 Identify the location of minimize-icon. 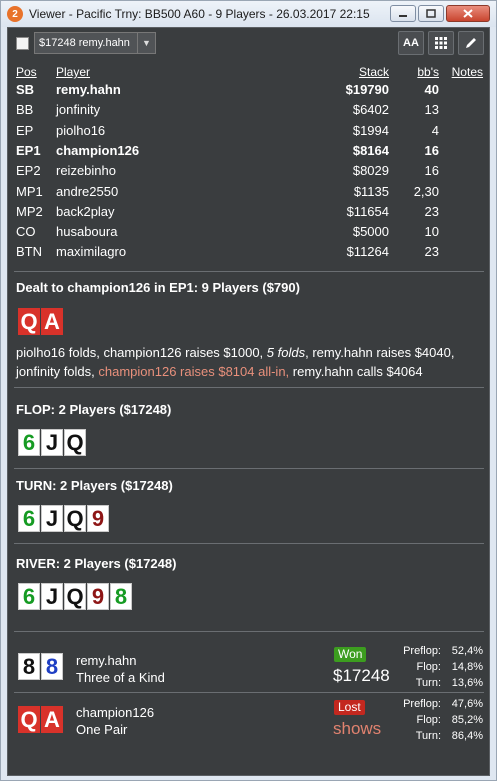
(403, 15).